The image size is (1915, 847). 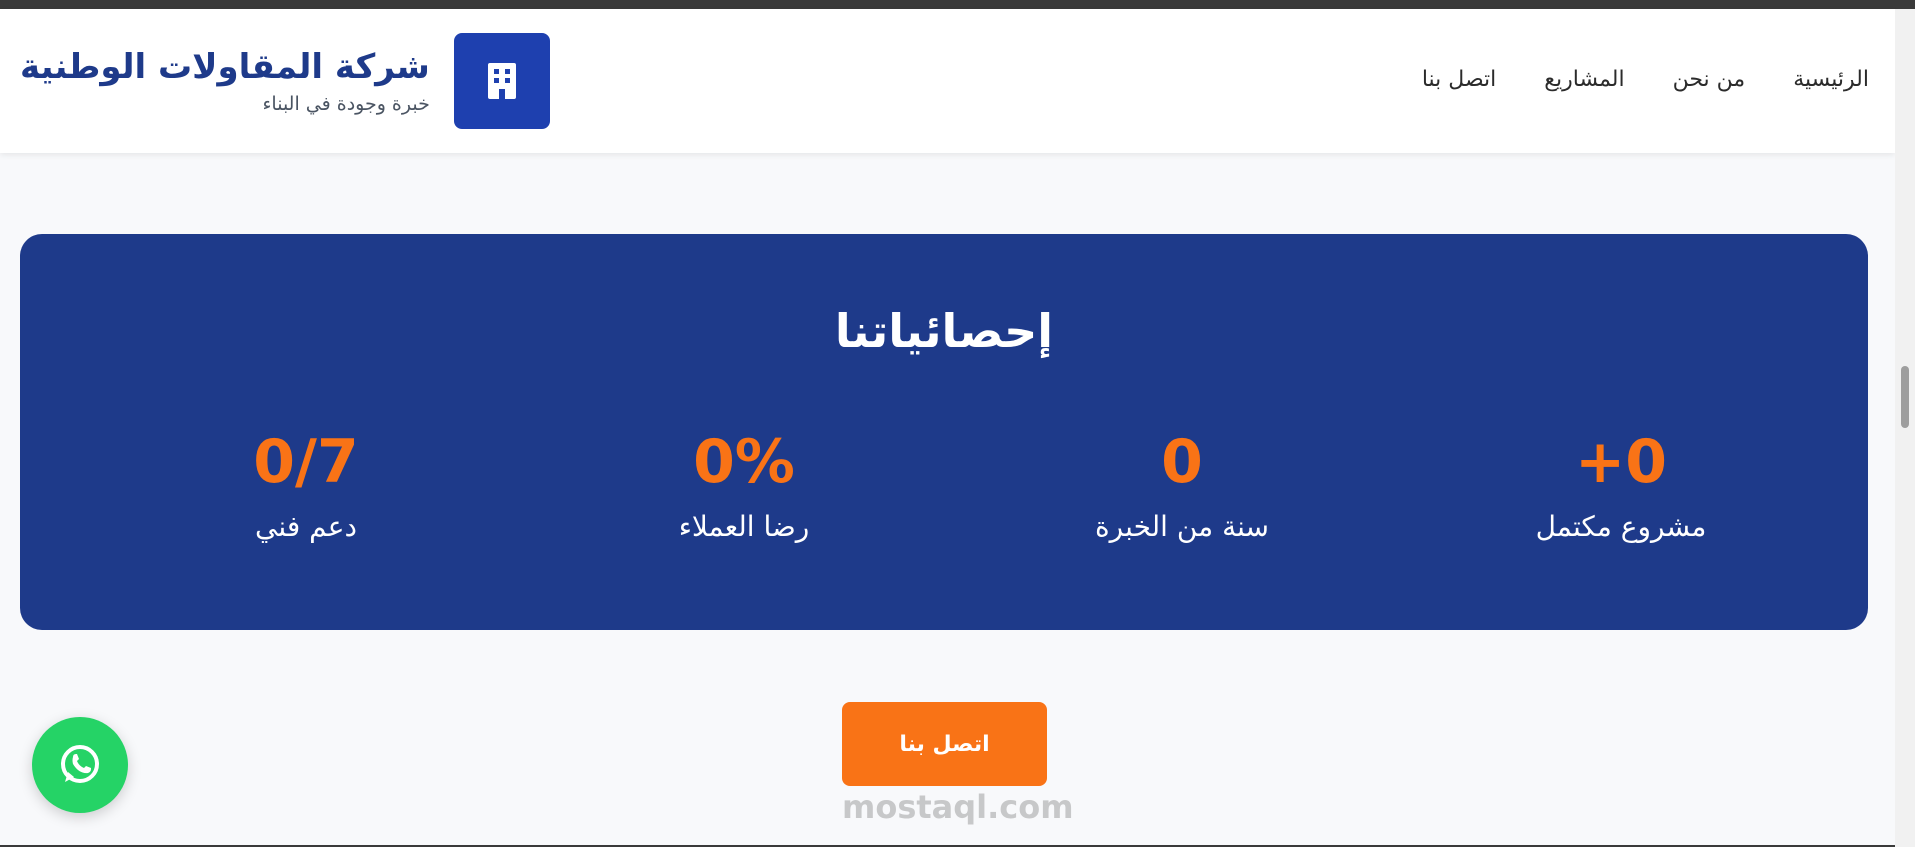 I want to click on watermark: mostaql.com, so click(x=958, y=807).